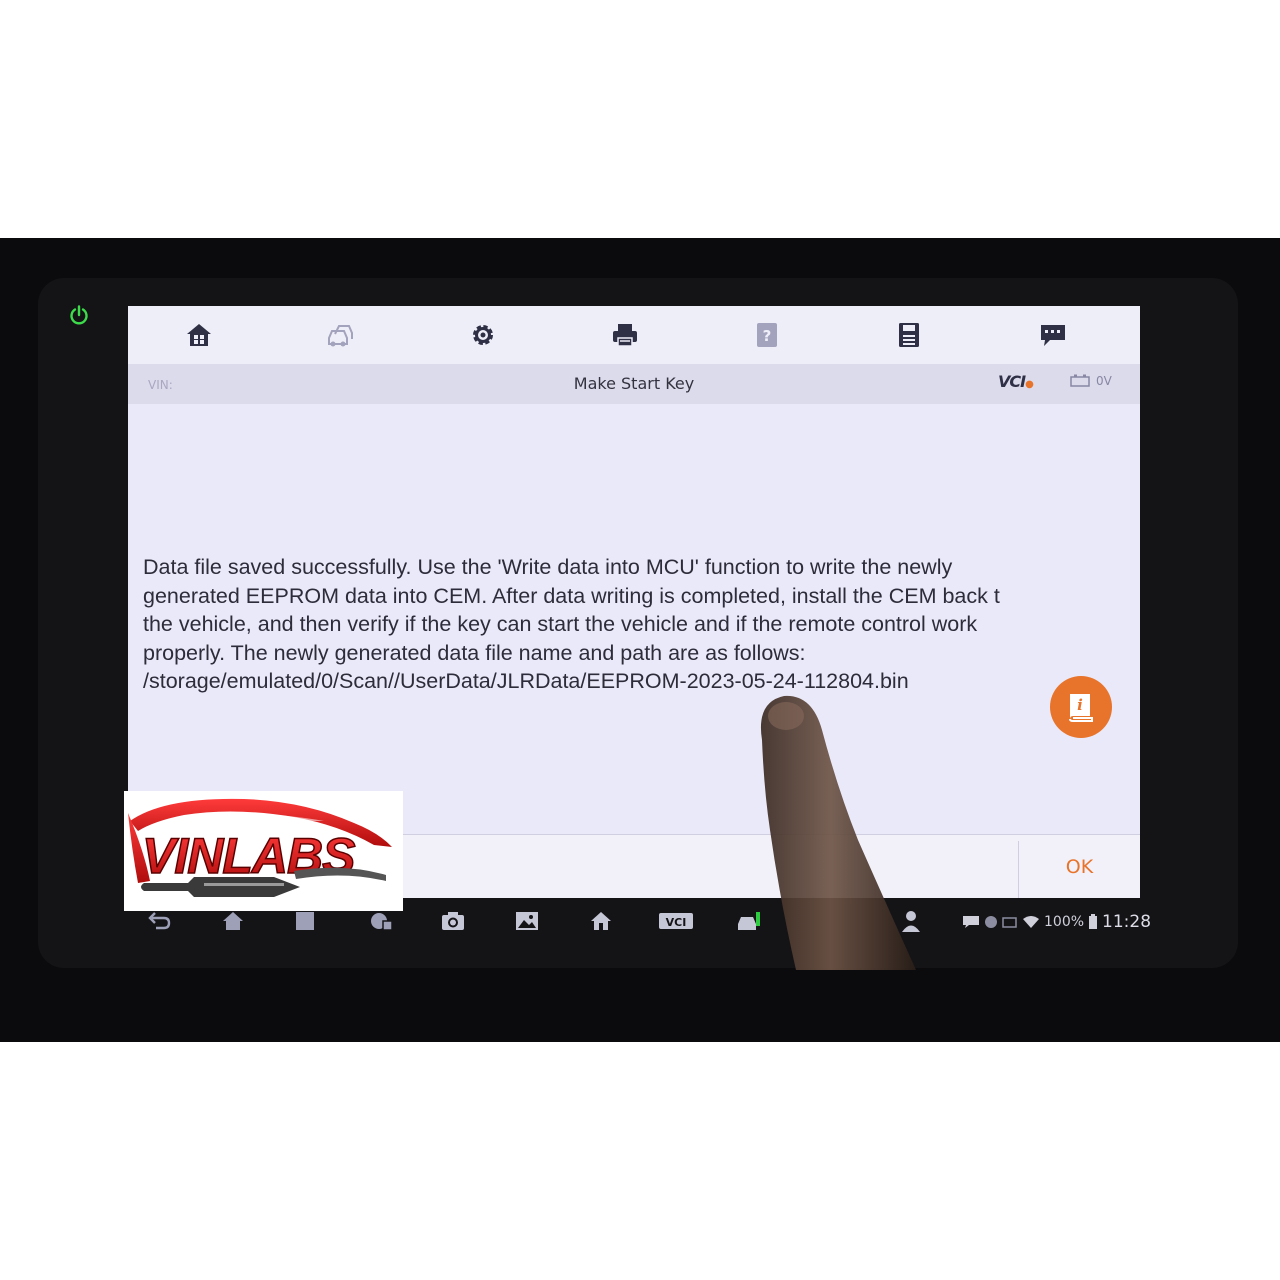 Image resolution: width=1280 pixels, height=1280 pixels. What do you see at coordinates (199, 335) in the screenshot?
I see `home-icon` at bounding box center [199, 335].